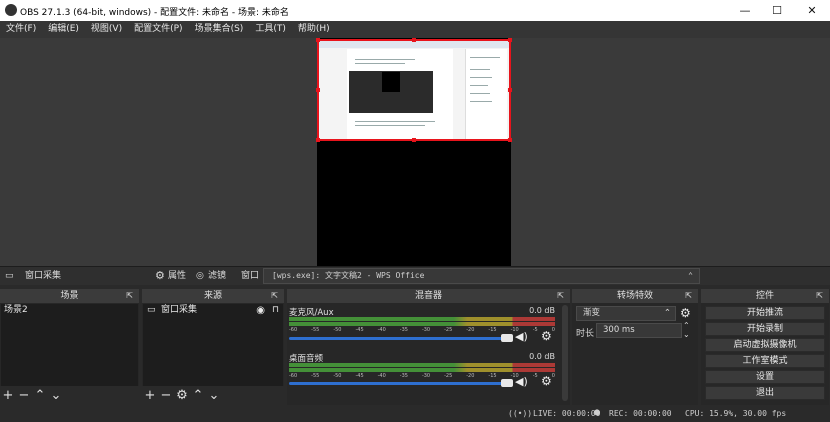 This screenshot has width=830, height=422. Describe the element at coordinates (414, 90) in the screenshot. I see `window-capture-preview` at that location.